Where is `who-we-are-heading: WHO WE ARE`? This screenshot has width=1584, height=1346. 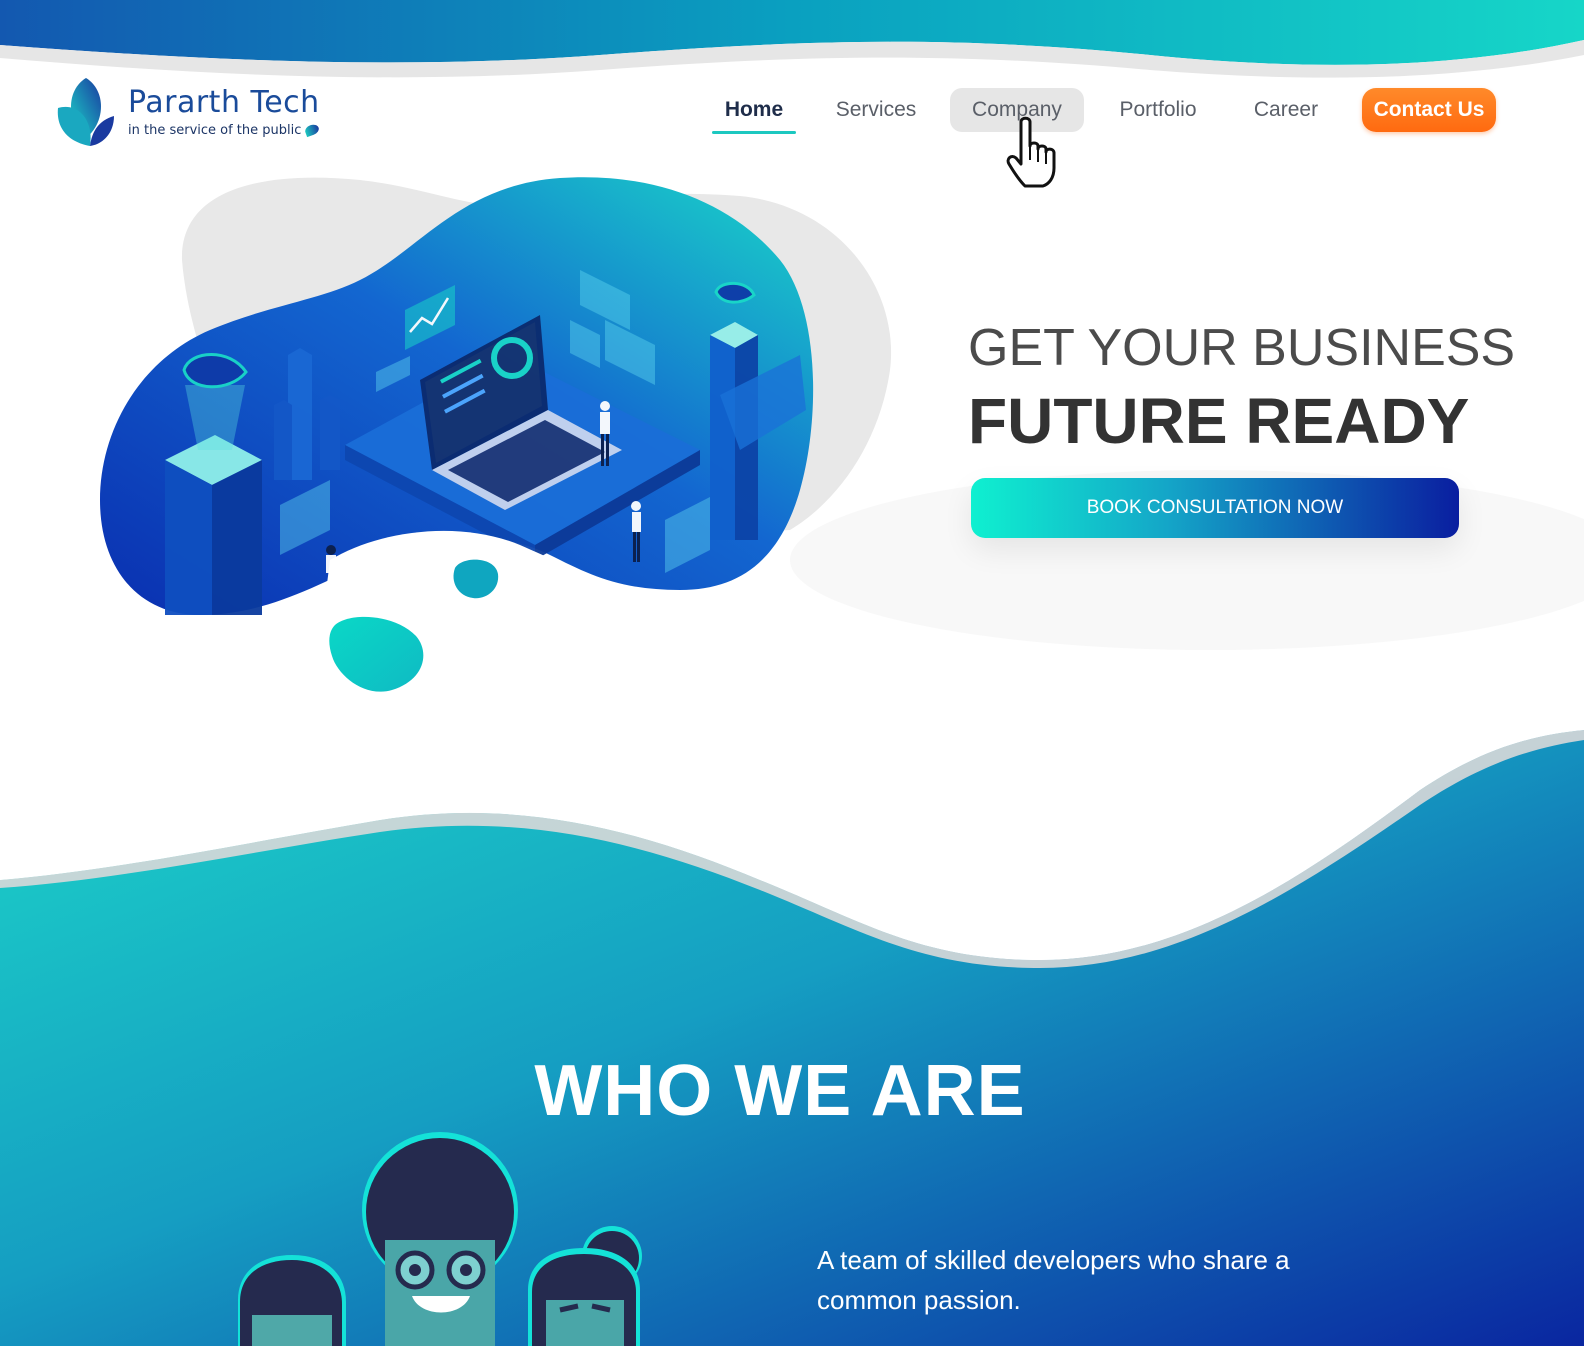 who-we-are-heading: WHO WE ARE is located at coordinates (780, 1091).